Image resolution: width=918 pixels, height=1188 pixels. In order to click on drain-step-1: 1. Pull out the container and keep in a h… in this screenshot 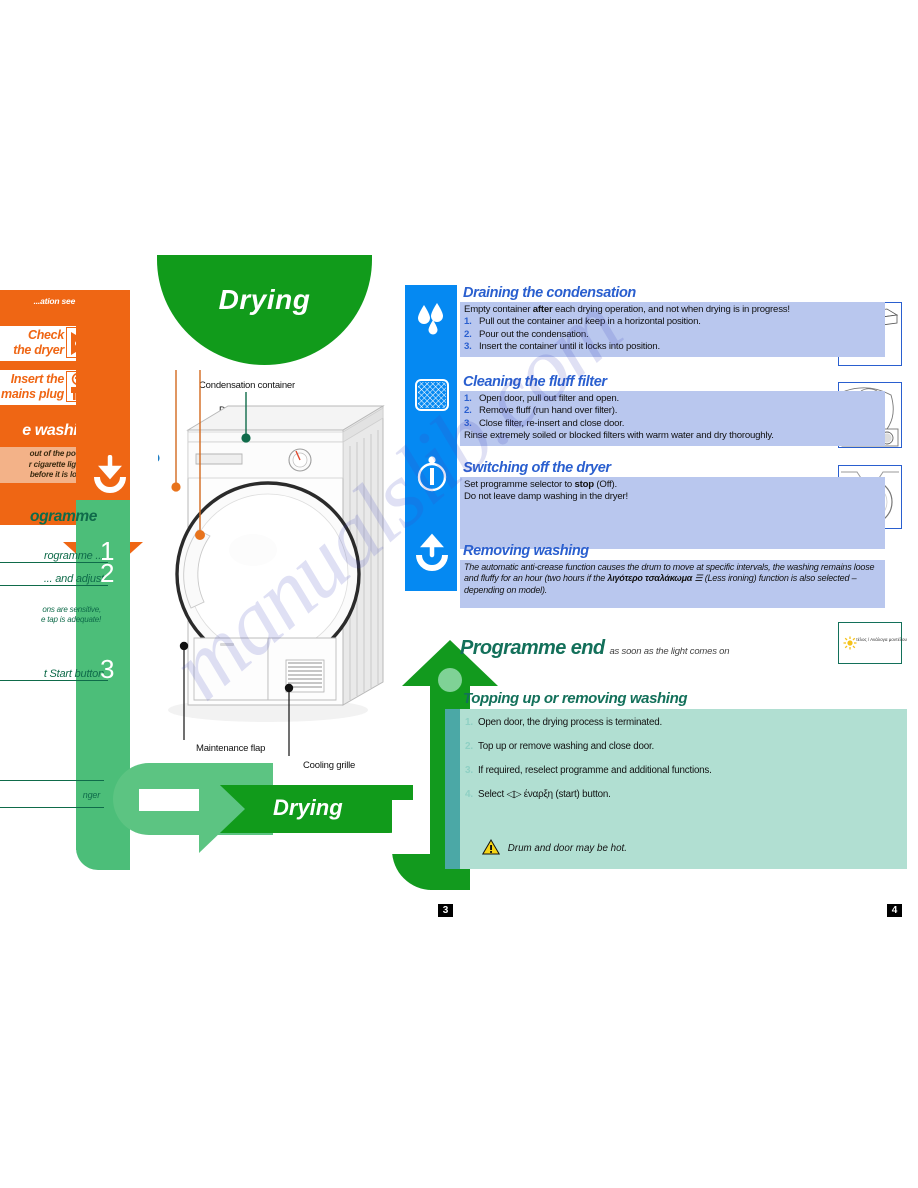, I will do `click(582, 322)`.